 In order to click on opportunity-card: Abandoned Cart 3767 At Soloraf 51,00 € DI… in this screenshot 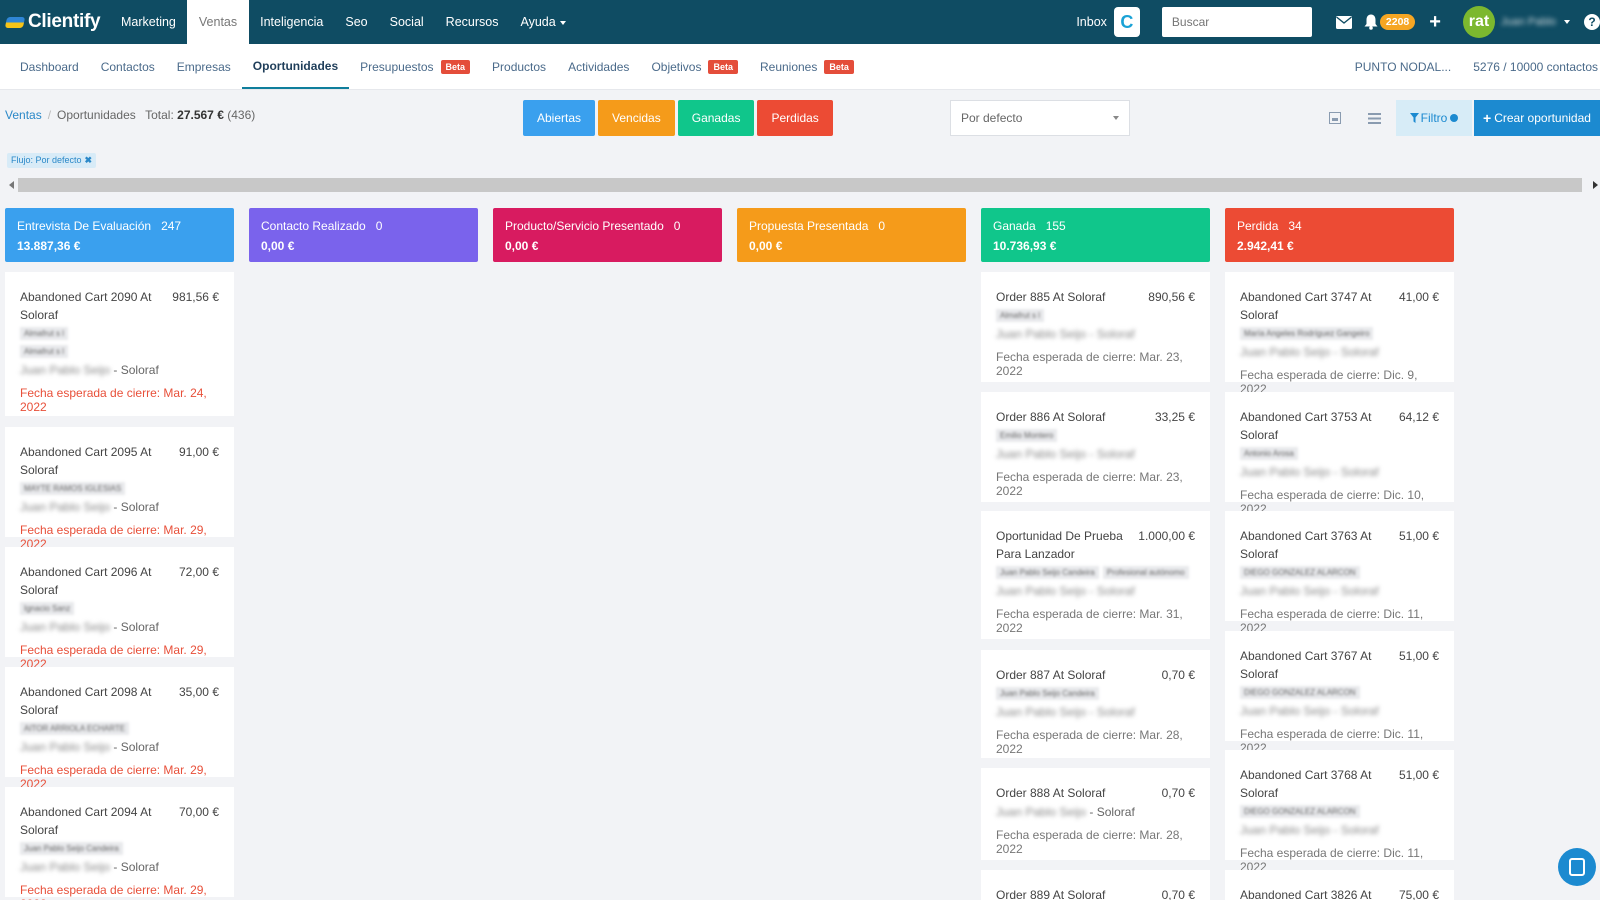, I will do `click(1339, 693)`.